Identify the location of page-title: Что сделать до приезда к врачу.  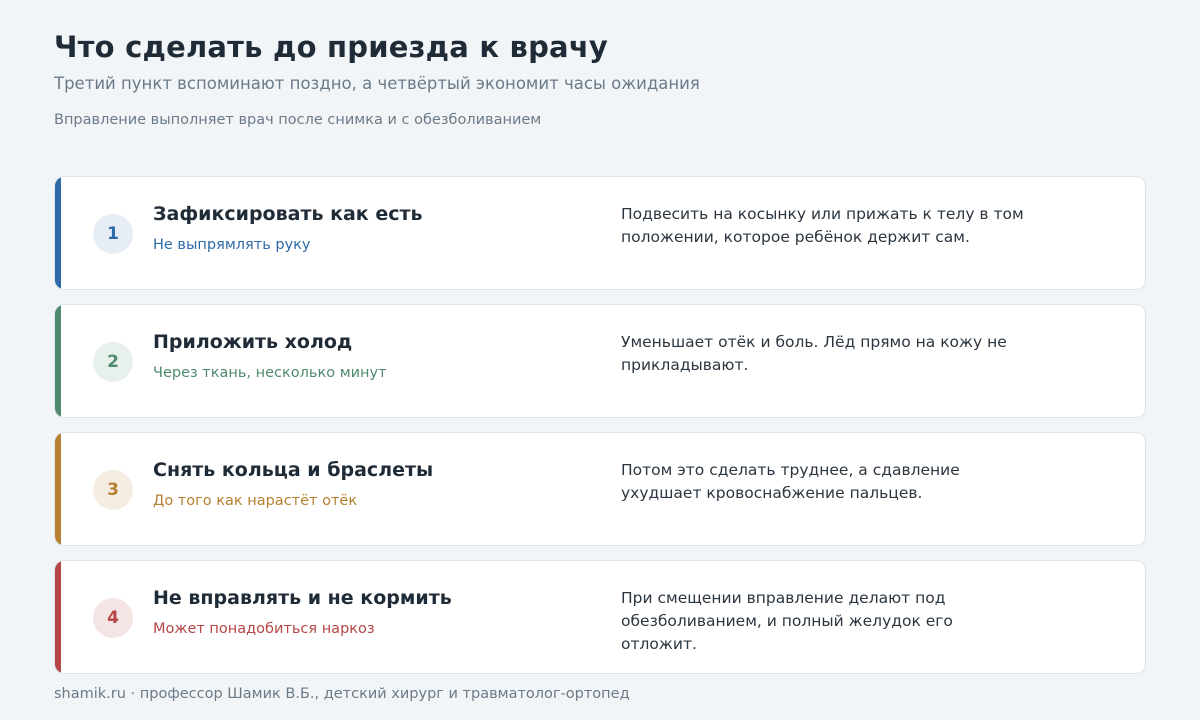
(331, 47).